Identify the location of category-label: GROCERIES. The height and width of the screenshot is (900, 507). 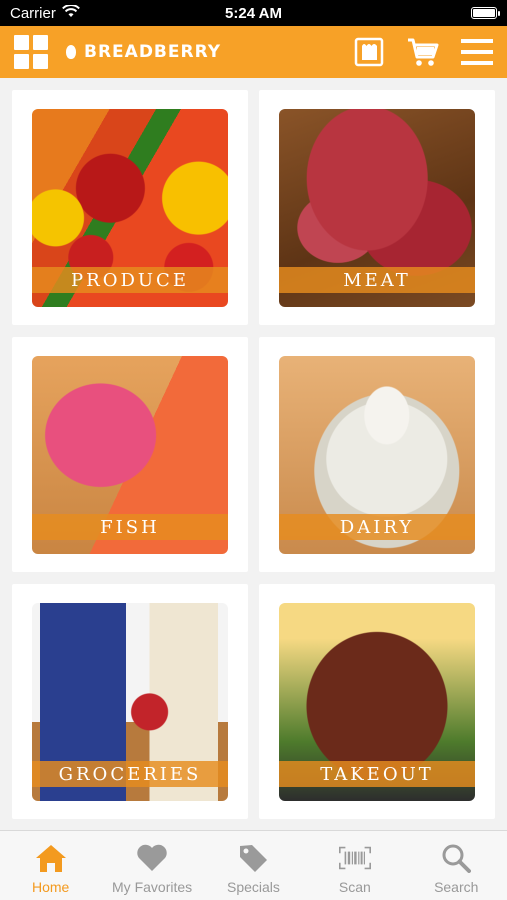
(130, 774).